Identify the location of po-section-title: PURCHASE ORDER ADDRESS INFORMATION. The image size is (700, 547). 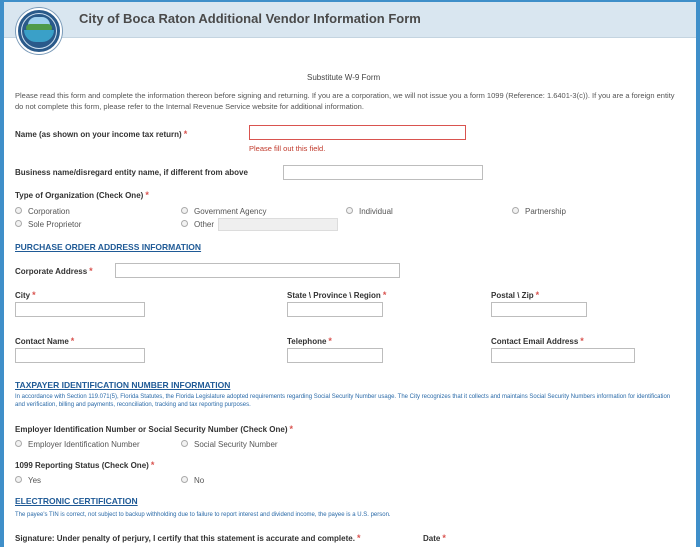
(108, 247).